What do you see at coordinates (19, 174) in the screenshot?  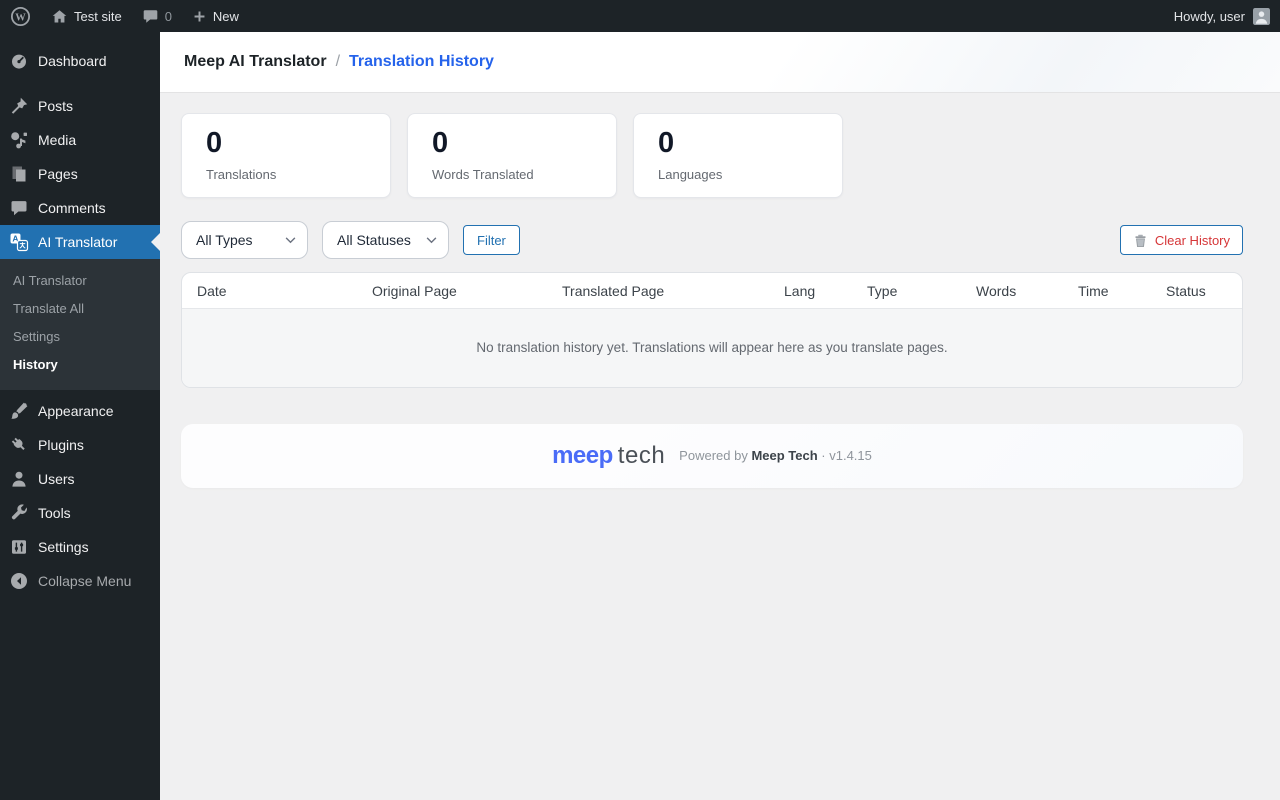 I see `pages-icon` at bounding box center [19, 174].